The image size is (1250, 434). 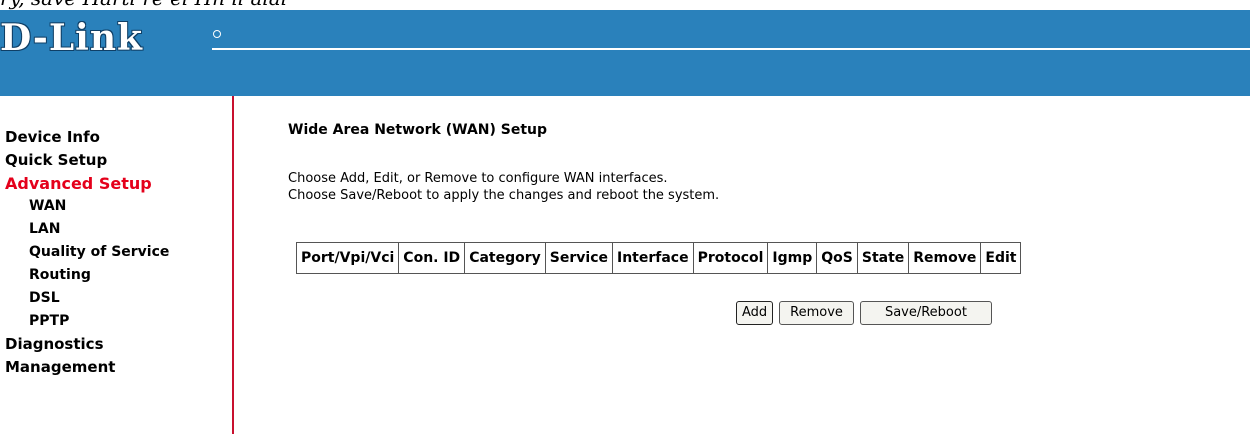 What do you see at coordinates (505, 258) in the screenshot?
I see `column-header-category: Category` at bounding box center [505, 258].